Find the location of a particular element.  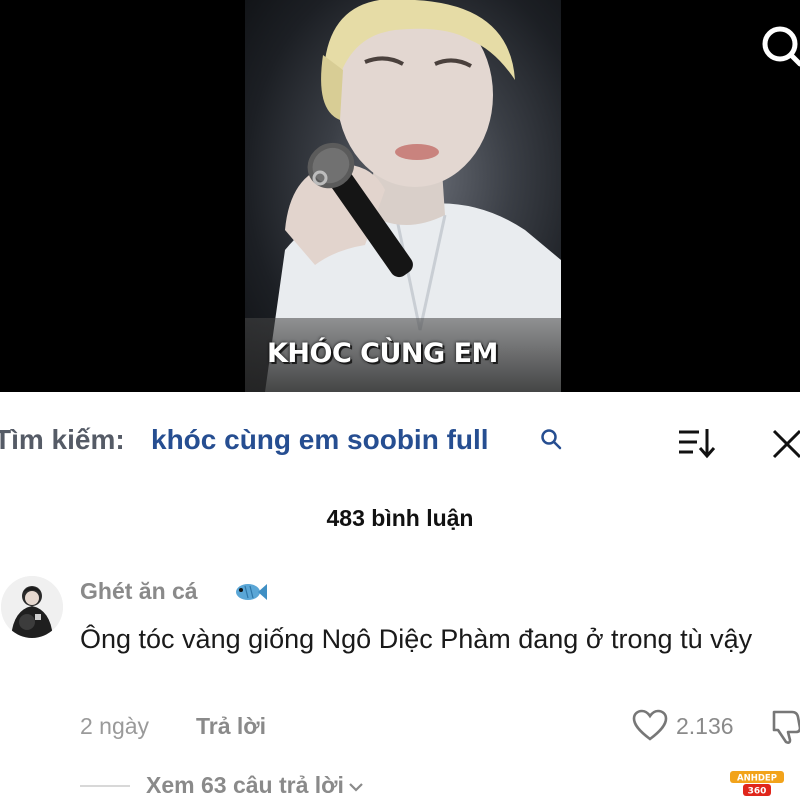

like-count: 2.136 is located at coordinates (705, 726).